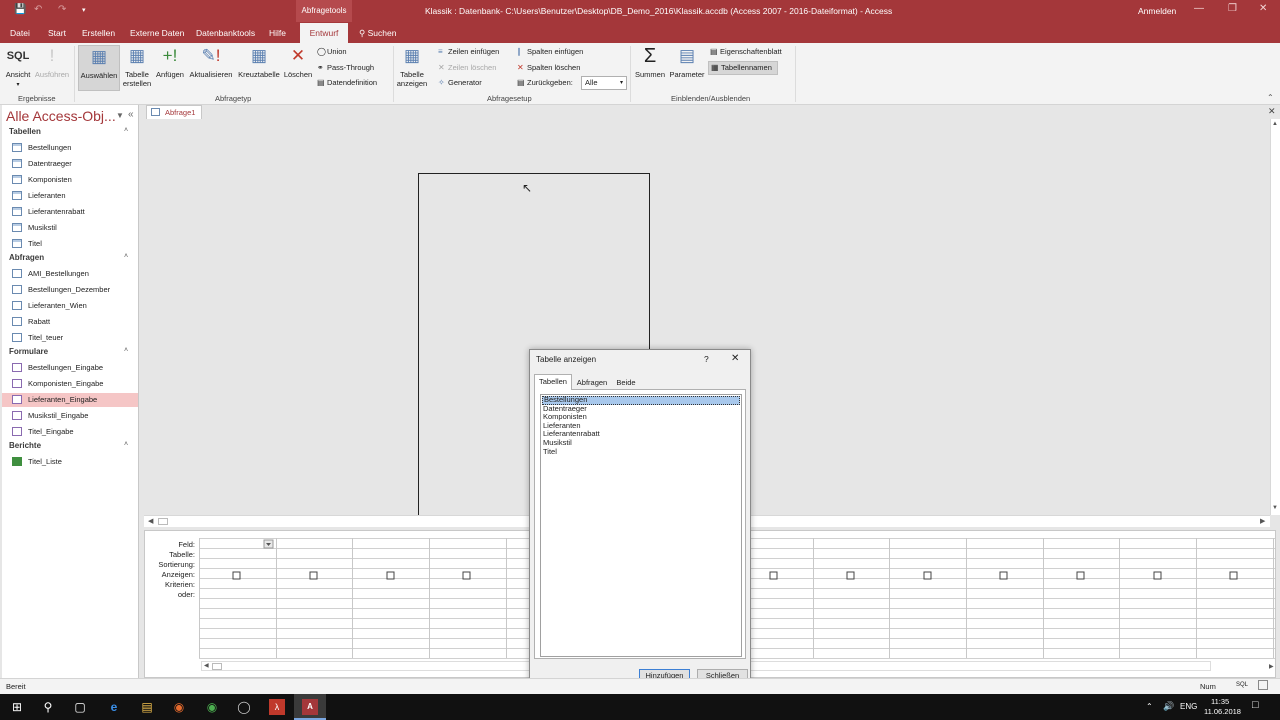  I want to click on dialog-close-icon: ✕, so click(735, 358).